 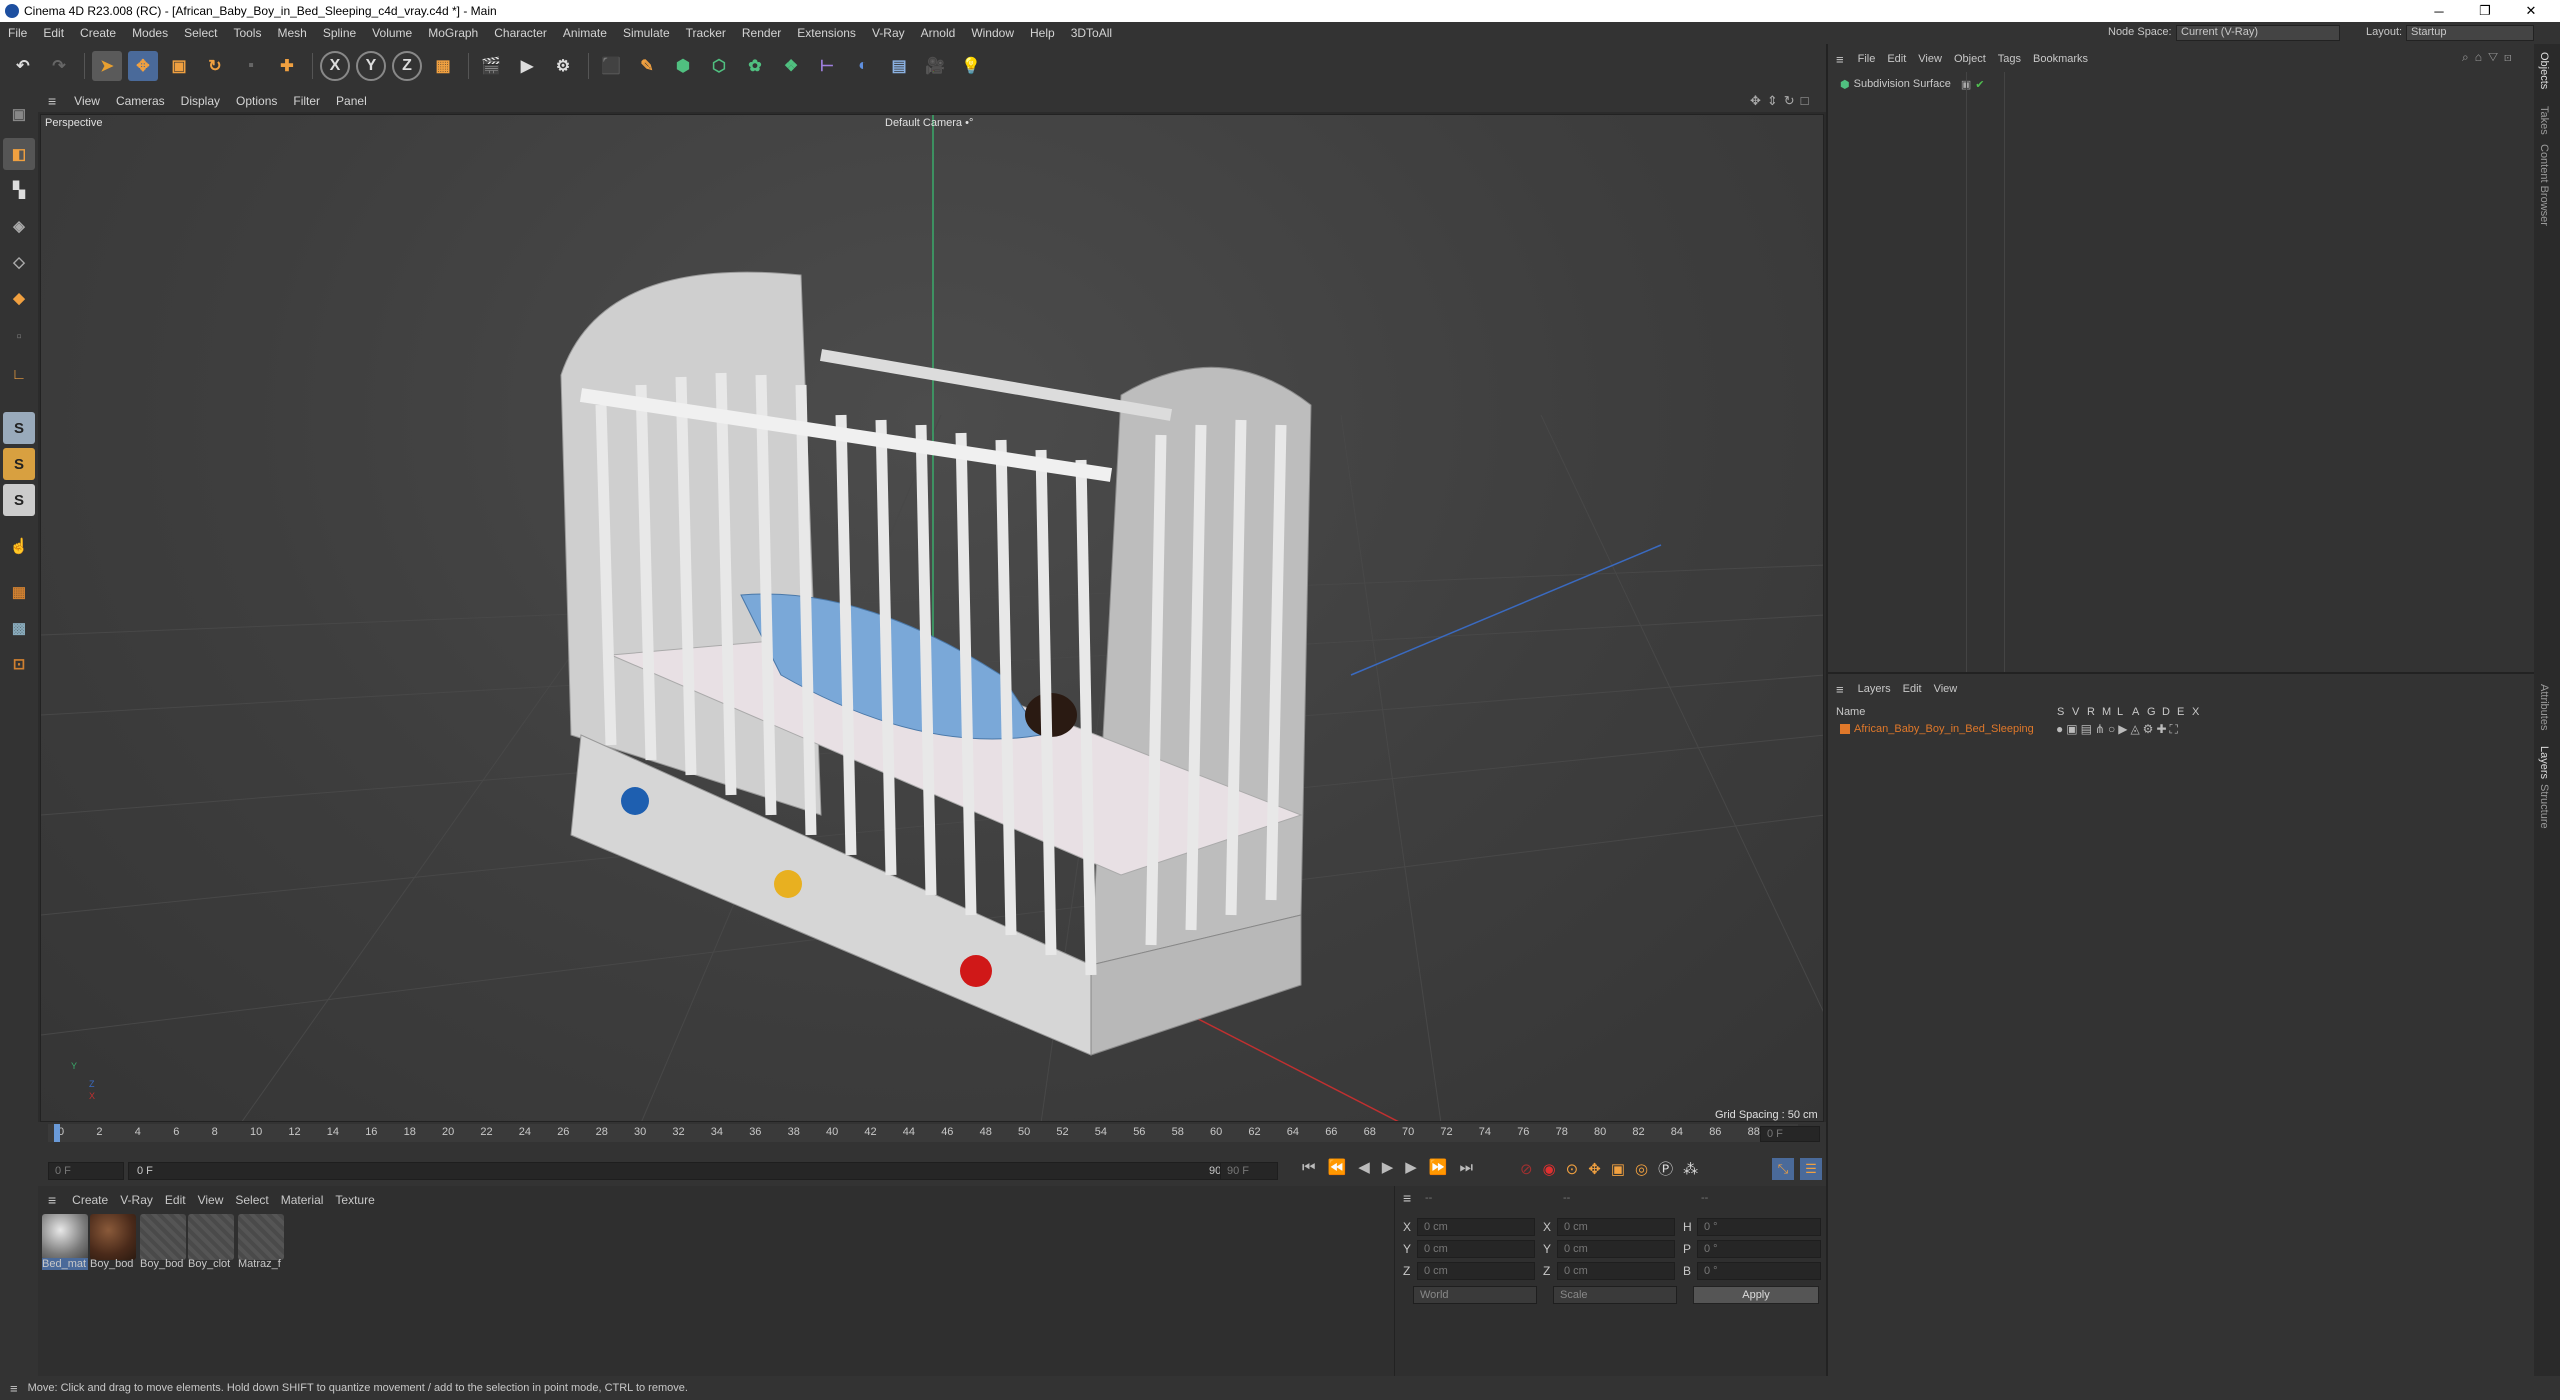 What do you see at coordinates (136, 1200) in the screenshot?
I see `material-menu-vray: V-Ray` at bounding box center [136, 1200].